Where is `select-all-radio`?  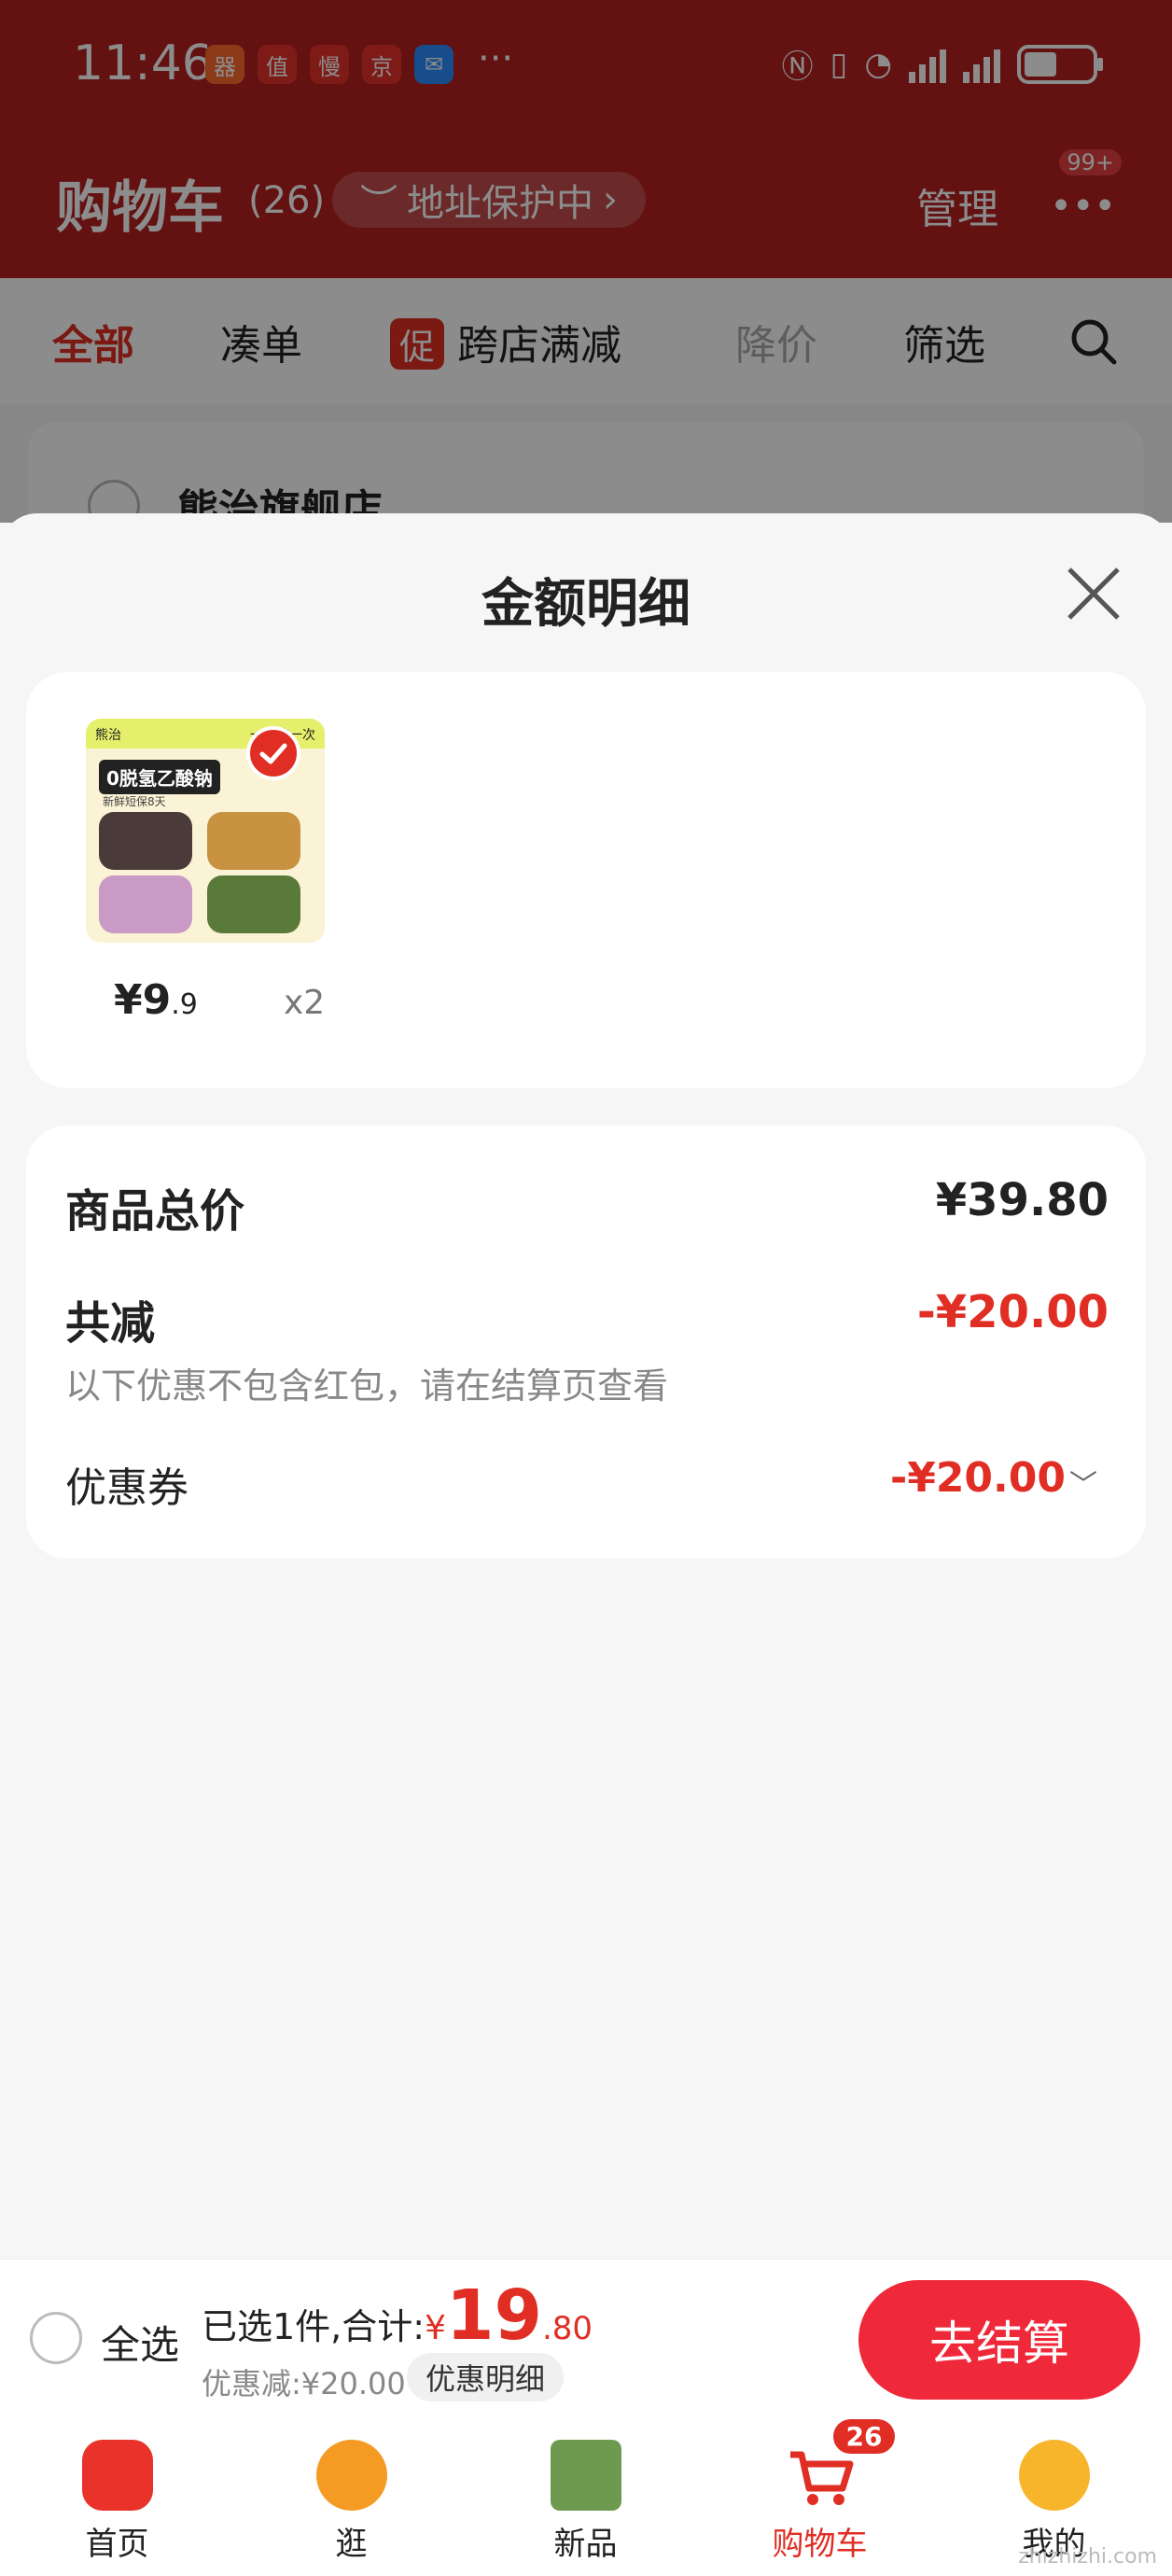 select-all-radio is located at coordinates (56, 2338).